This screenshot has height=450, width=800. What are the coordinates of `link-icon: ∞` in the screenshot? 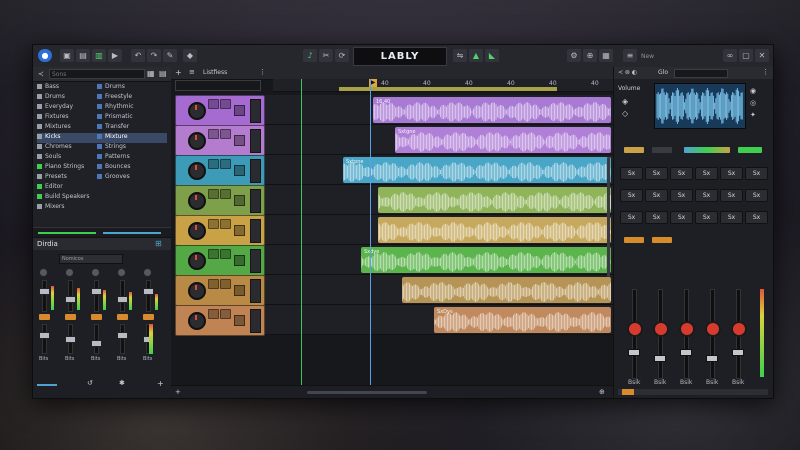 It's located at (730, 55).